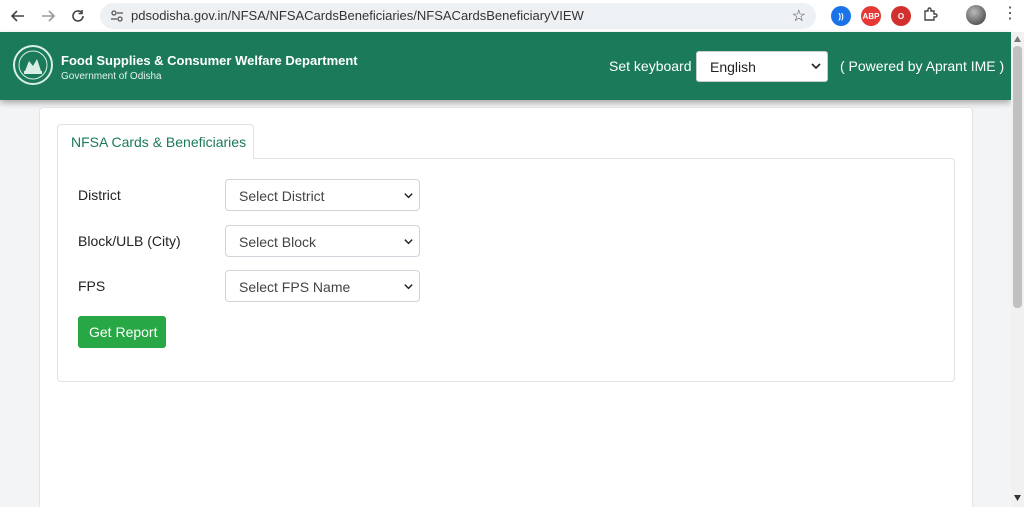 Image resolution: width=1024 pixels, height=507 pixels. I want to click on get-report-button: Get Report, so click(122, 332).